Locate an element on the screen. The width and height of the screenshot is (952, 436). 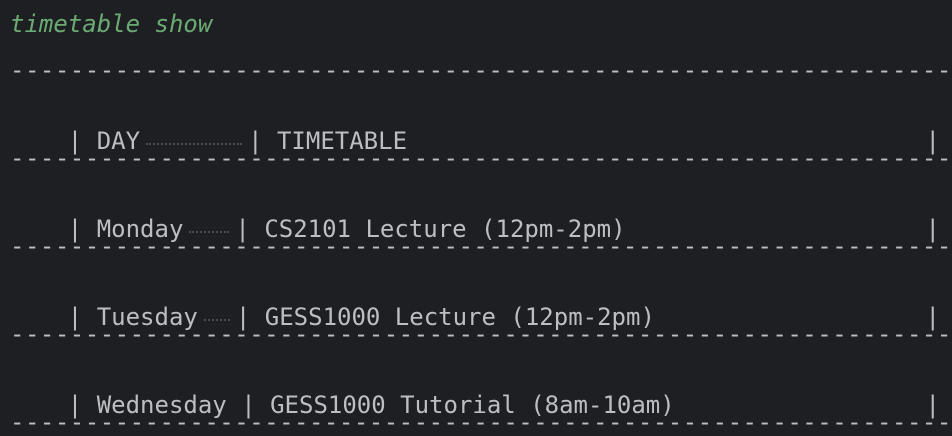
table-row: | Monday | CS2101 Lecture (12pm-2pm) | is located at coordinates (481, 215).